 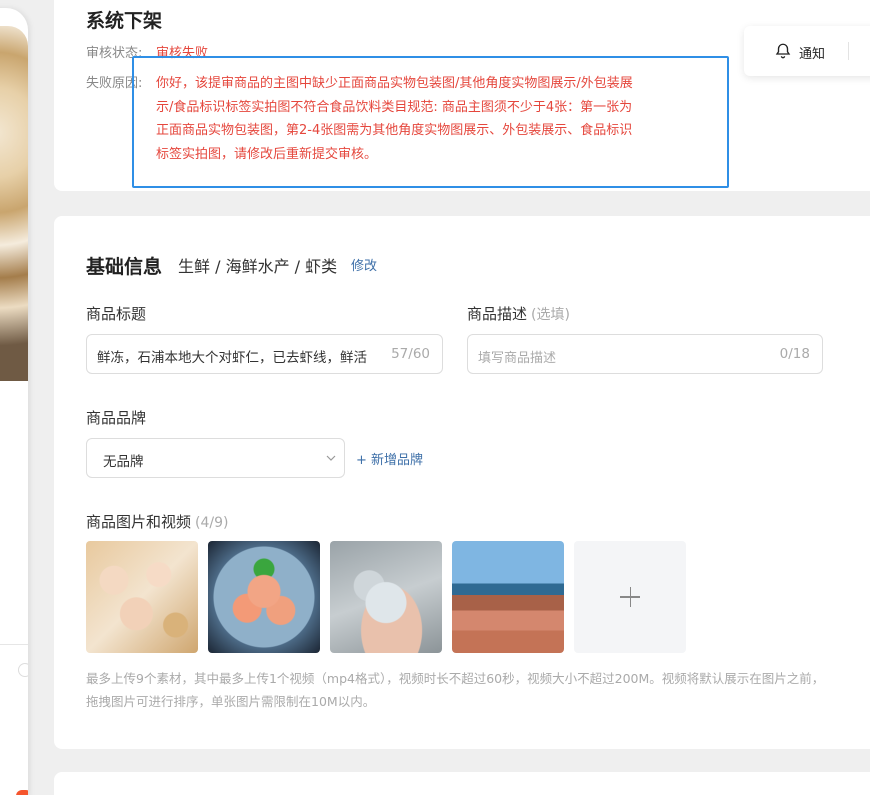 I want to click on optional-tag: (选填), so click(x=550, y=315).